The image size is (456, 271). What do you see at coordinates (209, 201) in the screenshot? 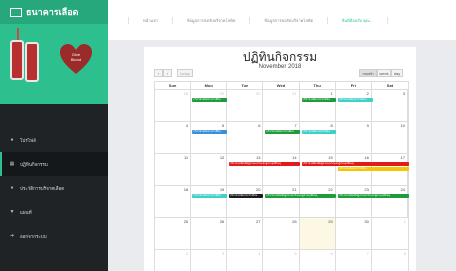
I see `calendar-day: 19` at bounding box center [209, 201].